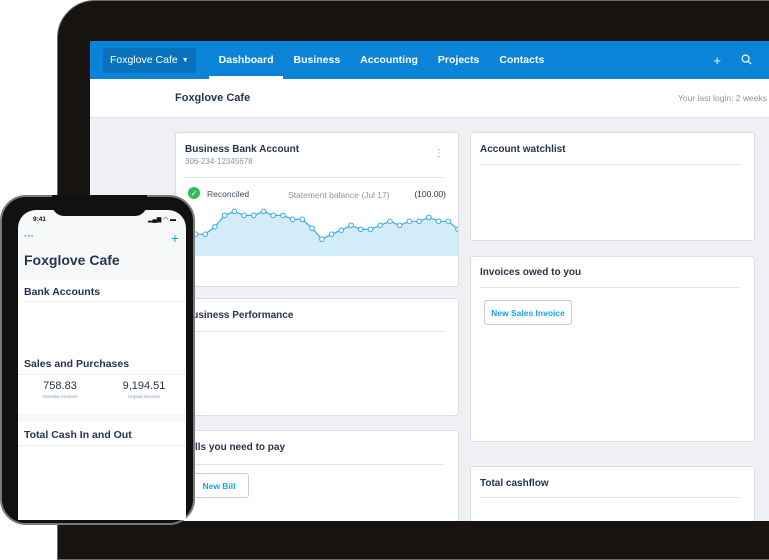 Image resolution: width=769 pixels, height=560 pixels. I want to click on tab-business: Business, so click(316, 60).